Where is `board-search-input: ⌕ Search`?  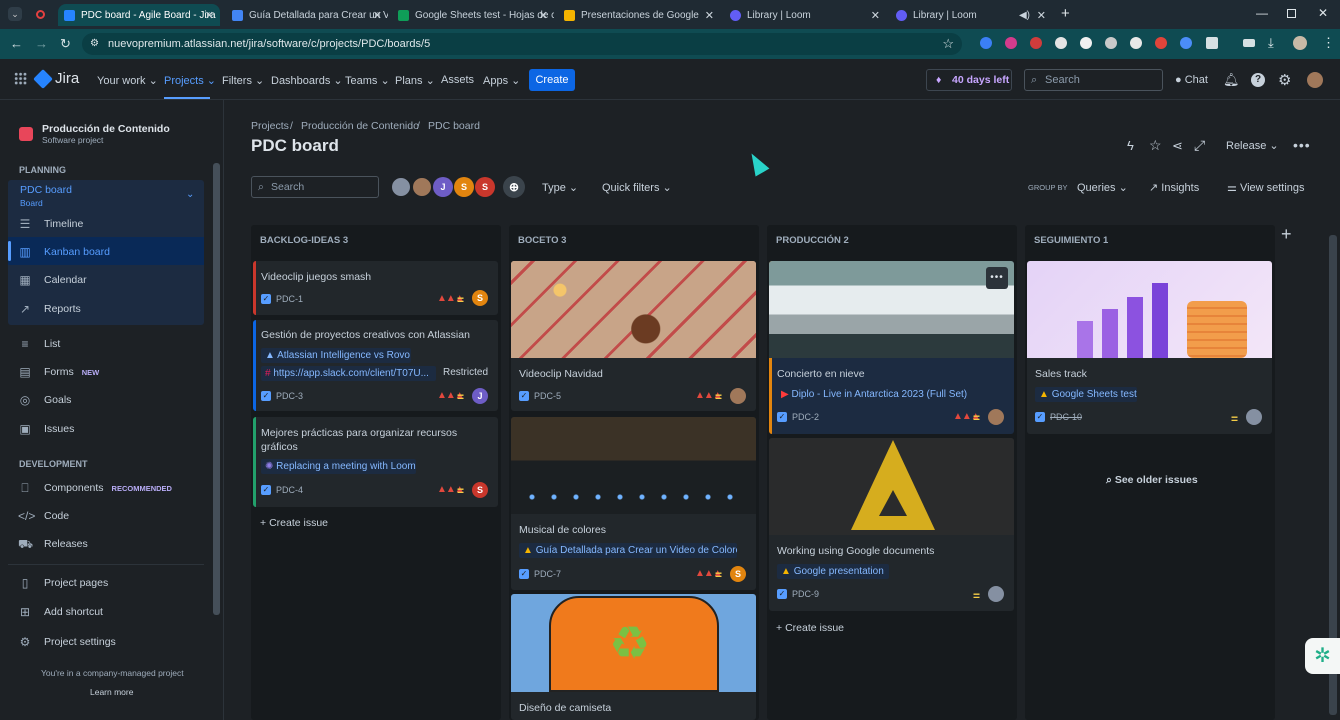
board-search-input: ⌕ Search is located at coordinates (315, 187).